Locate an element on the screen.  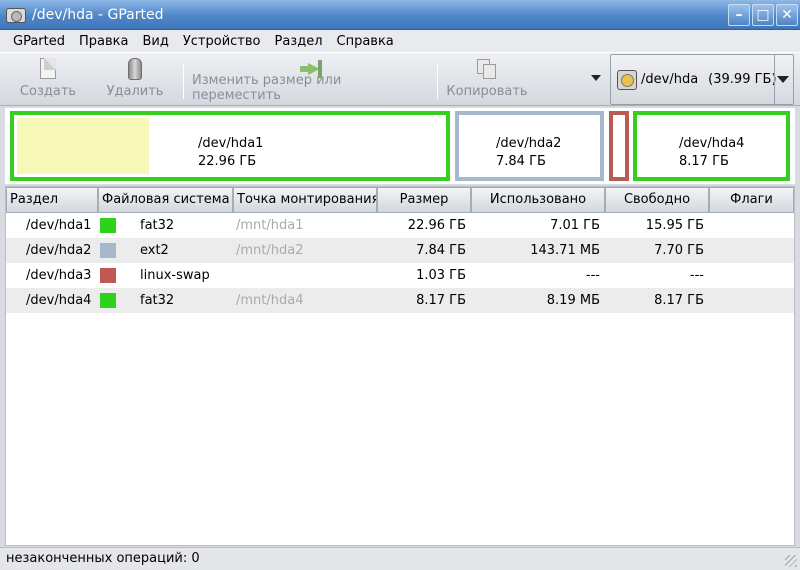
chevron-down-icon is located at coordinates (782, 79).